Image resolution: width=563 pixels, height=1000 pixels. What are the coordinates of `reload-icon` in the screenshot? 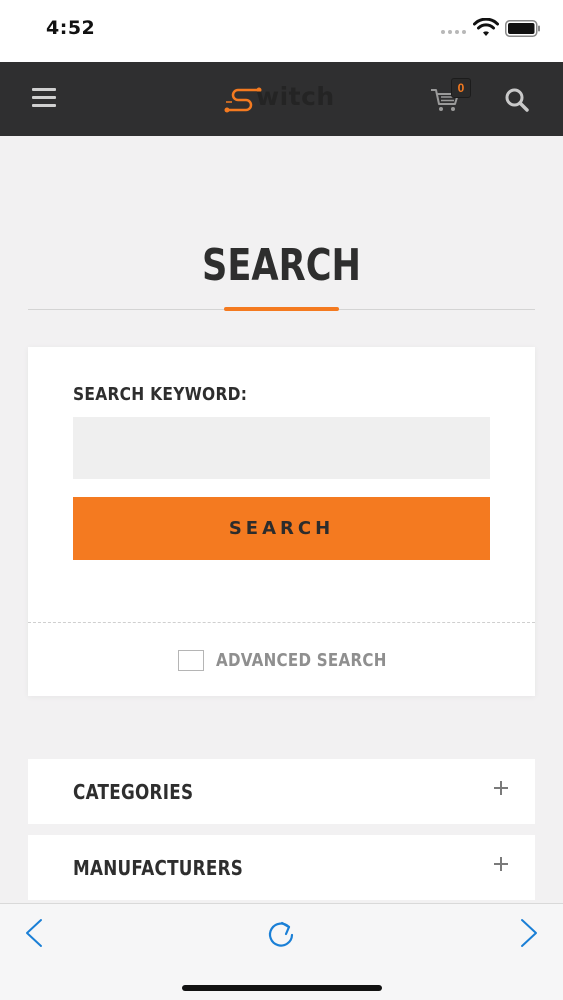 It's located at (281, 933).